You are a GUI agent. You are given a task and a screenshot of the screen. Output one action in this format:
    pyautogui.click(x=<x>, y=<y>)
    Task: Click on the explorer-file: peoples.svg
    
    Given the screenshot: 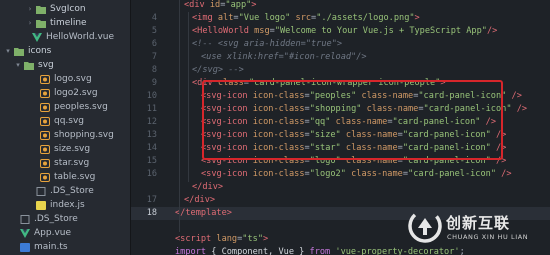 What is the action you would take?
    pyautogui.click(x=65, y=107)
    